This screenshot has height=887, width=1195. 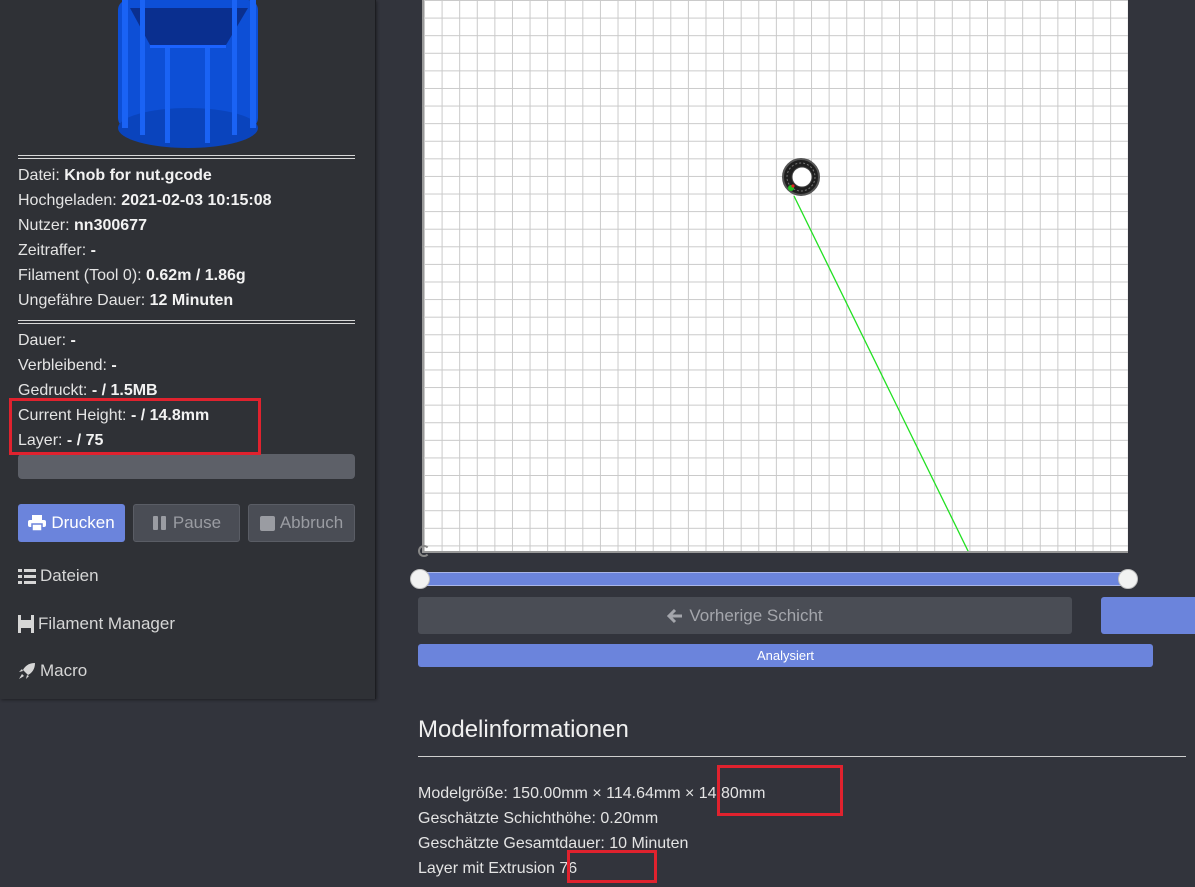 What do you see at coordinates (88, 390) in the screenshot?
I see `printed-line: Gedruckt: - / 1.5MB` at bounding box center [88, 390].